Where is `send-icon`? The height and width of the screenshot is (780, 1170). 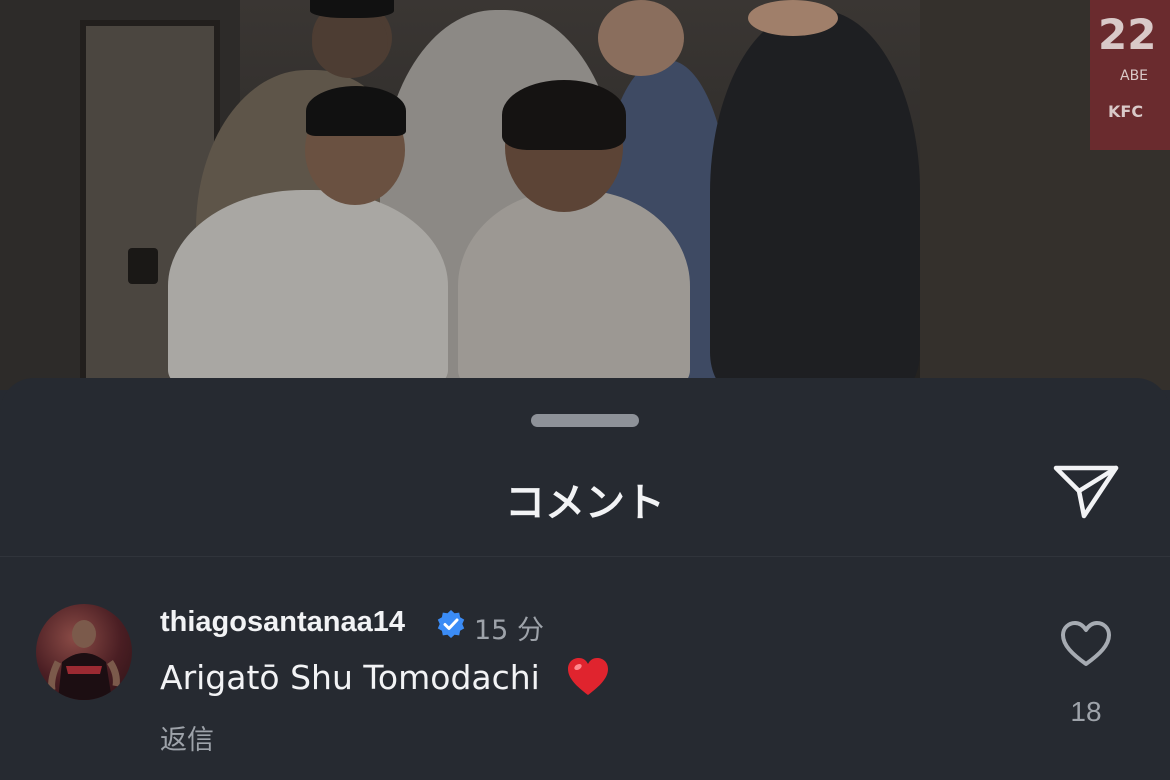 send-icon is located at coordinates (1086, 491).